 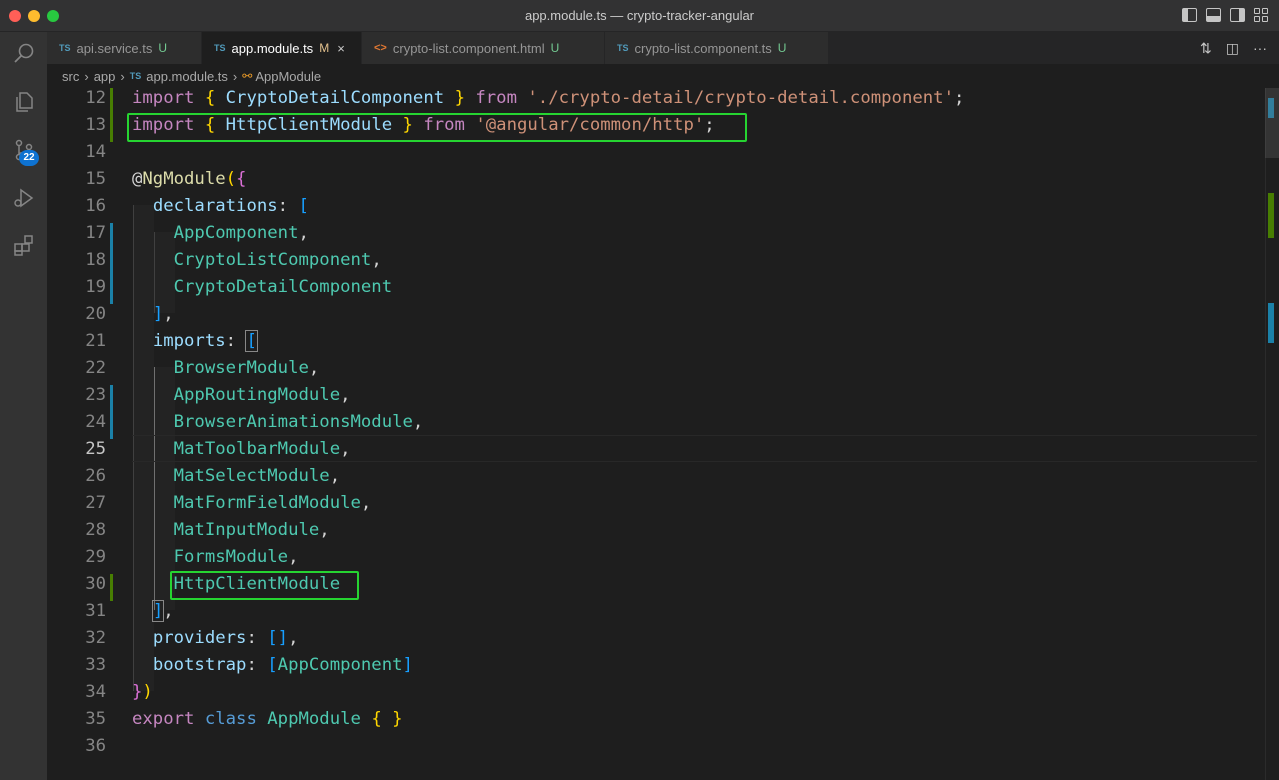 I want to click on tab-app-module: TS app.module.ts M ×, so click(x=282, y=48).